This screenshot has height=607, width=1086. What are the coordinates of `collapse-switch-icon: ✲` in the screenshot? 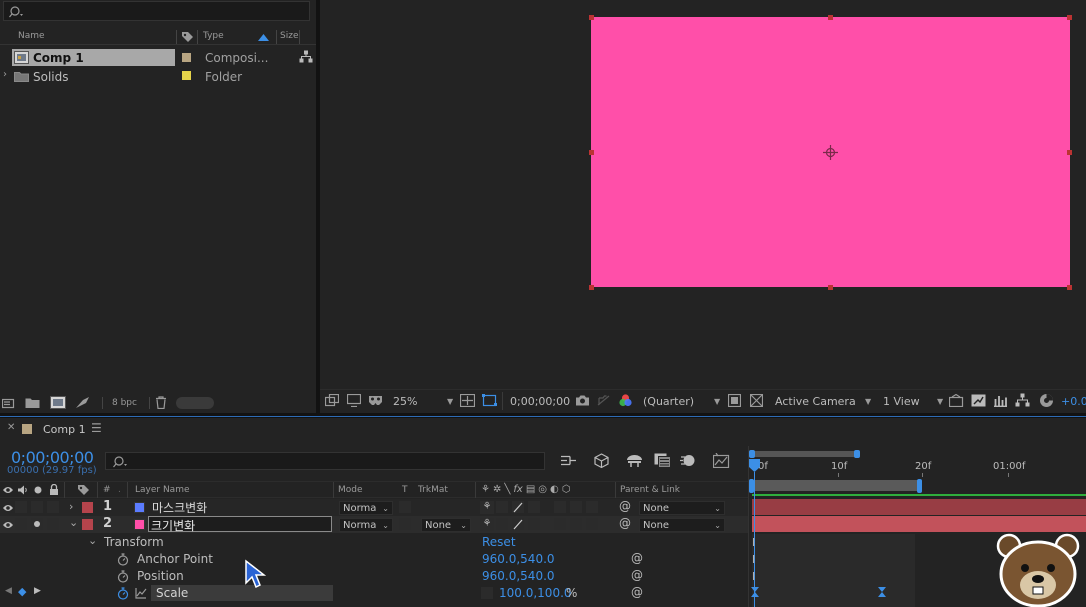 It's located at (497, 490).